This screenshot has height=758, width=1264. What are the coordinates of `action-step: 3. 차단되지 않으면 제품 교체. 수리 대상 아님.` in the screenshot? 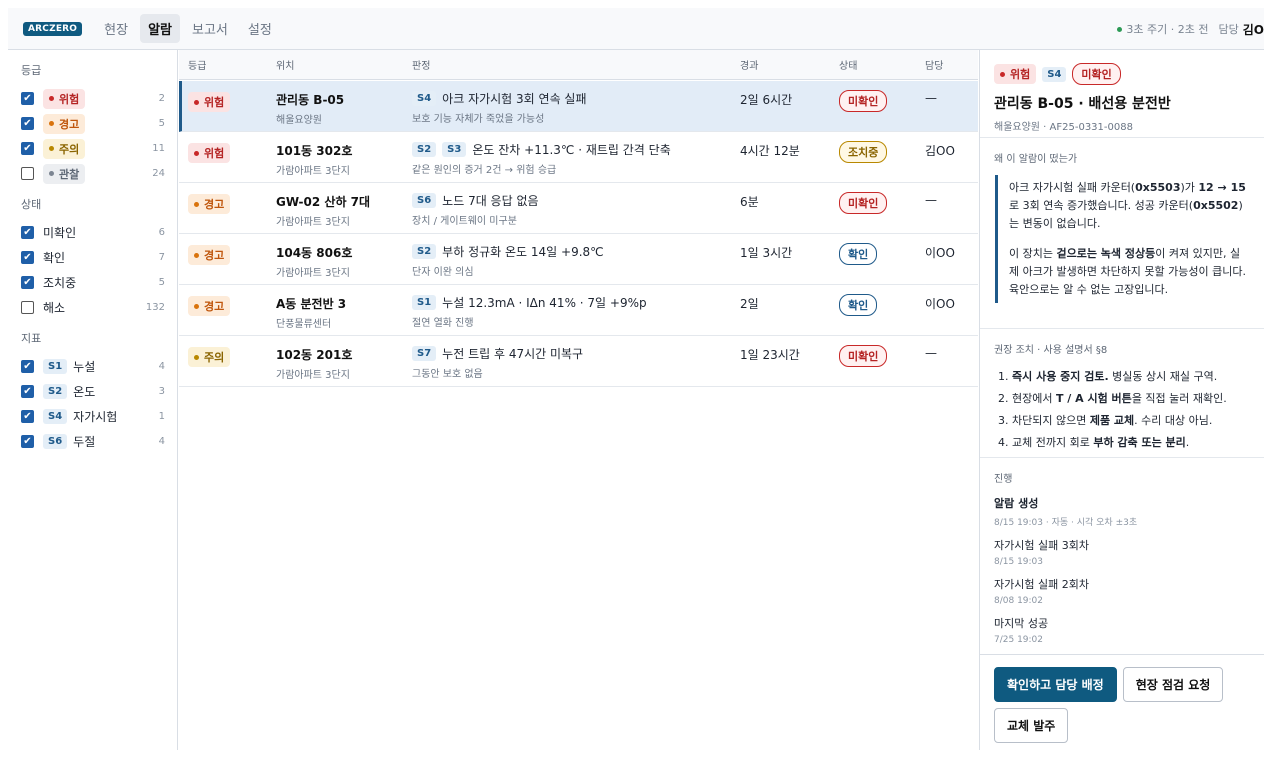 It's located at (1105, 420).